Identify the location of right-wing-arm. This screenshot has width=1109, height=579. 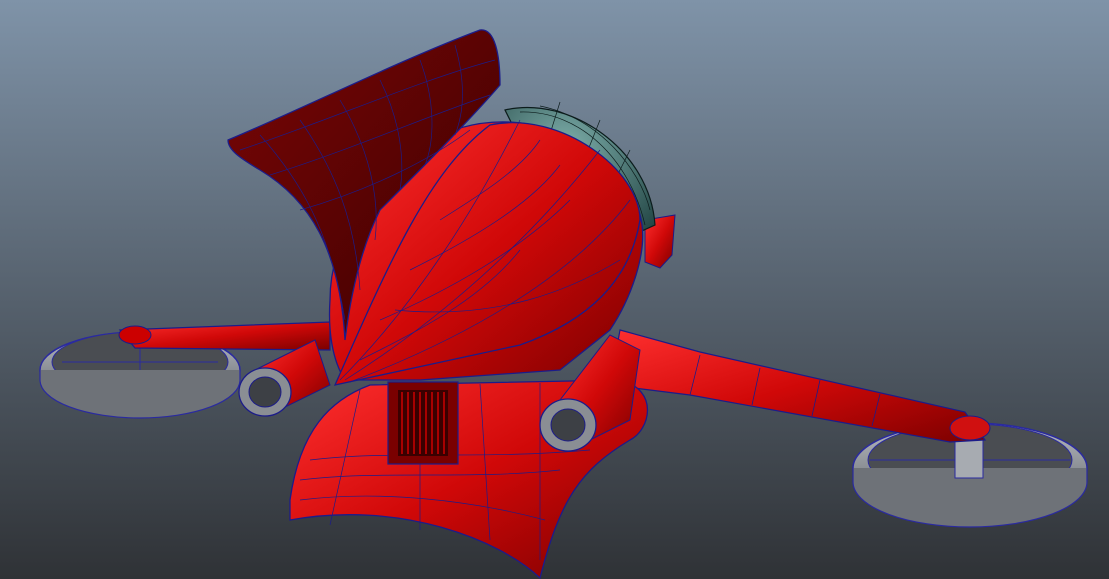
(798, 386).